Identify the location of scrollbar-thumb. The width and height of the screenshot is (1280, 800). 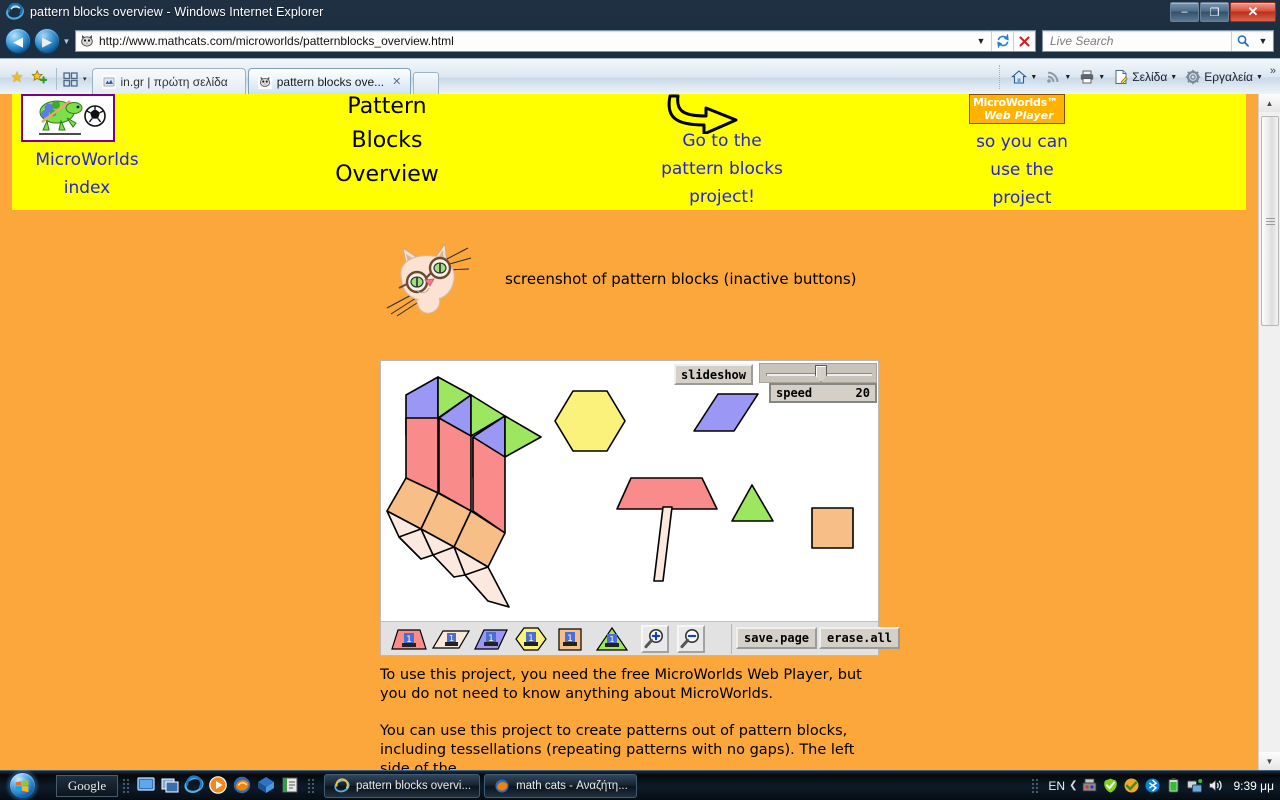
(1270, 221).